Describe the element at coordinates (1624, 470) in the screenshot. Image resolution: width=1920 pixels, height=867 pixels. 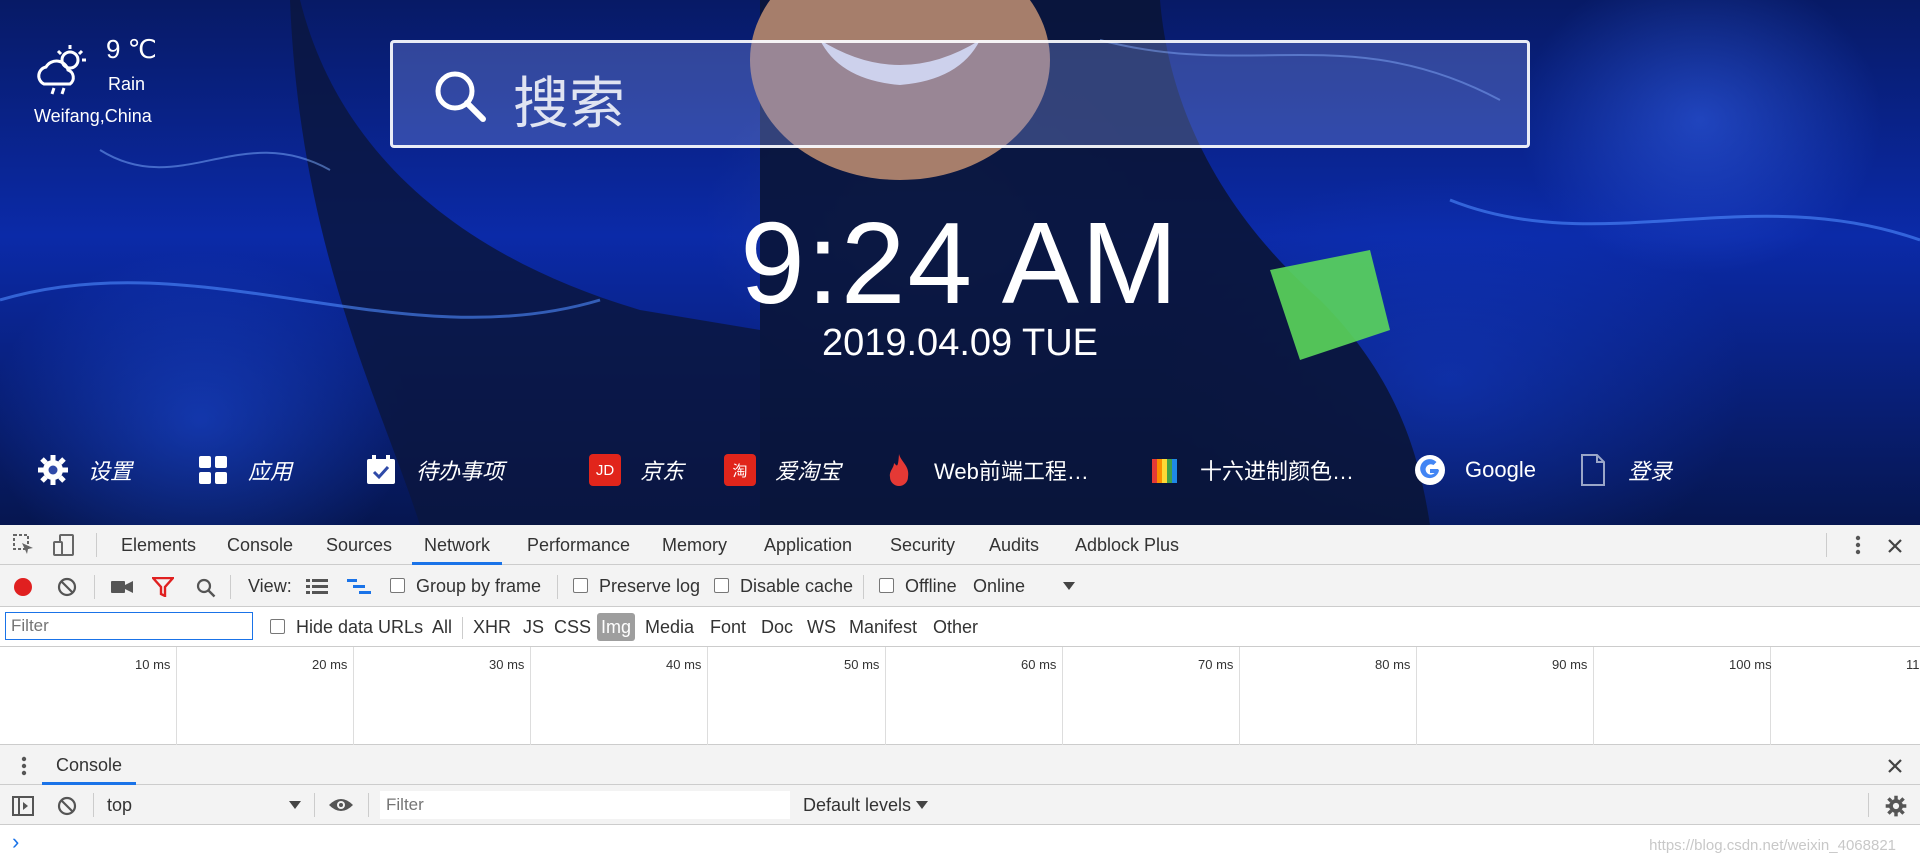
I see `shortcut-login: 登录` at that location.